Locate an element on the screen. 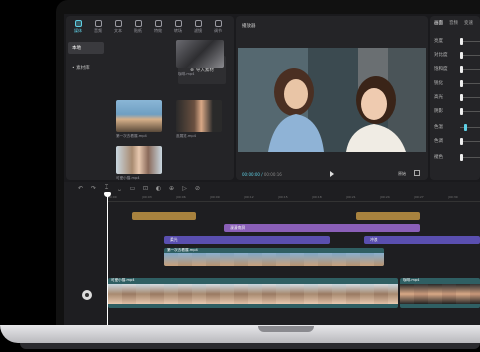 Image resolution: width=480 pixels, height=352 pixels. properties-panel: 画面 音频 变速 亮度 对比度 饱和度 锐化 高光 阴影 色温 色调 褪色 is located at coordinates (455, 98).